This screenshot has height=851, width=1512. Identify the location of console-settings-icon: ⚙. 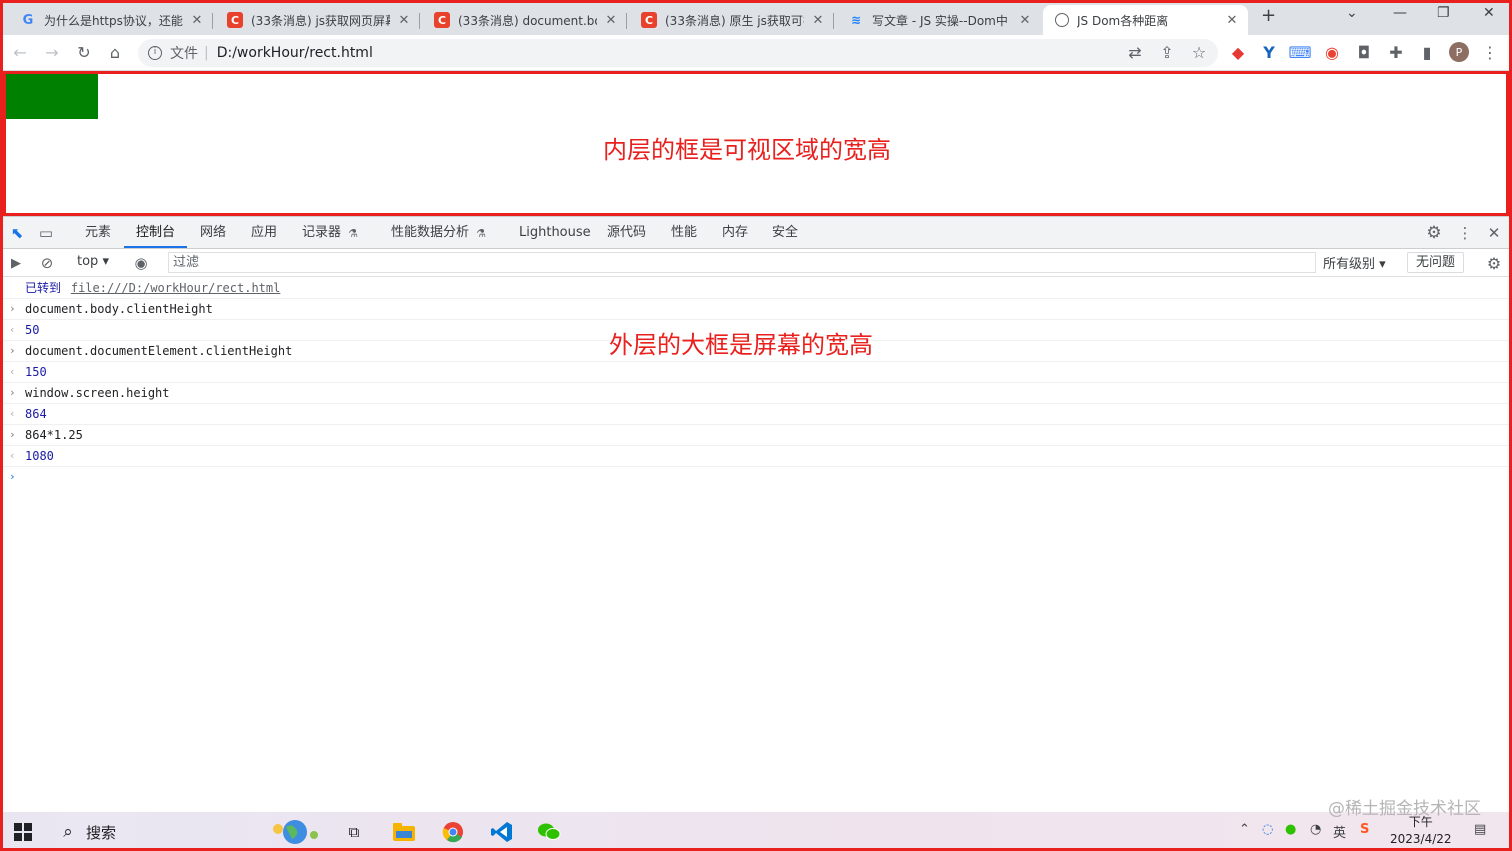
(1494, 263).